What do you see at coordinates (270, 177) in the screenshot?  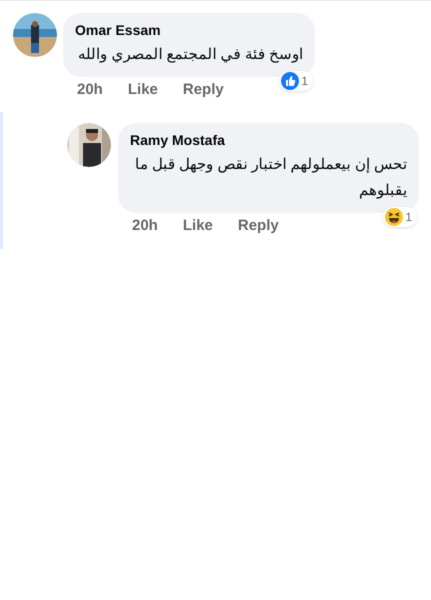 I see `comment-text: تحس إن بيعملولهم اختبار نقص وجهل قبل ما يقبلوهم` at bounding box center [270, 177].